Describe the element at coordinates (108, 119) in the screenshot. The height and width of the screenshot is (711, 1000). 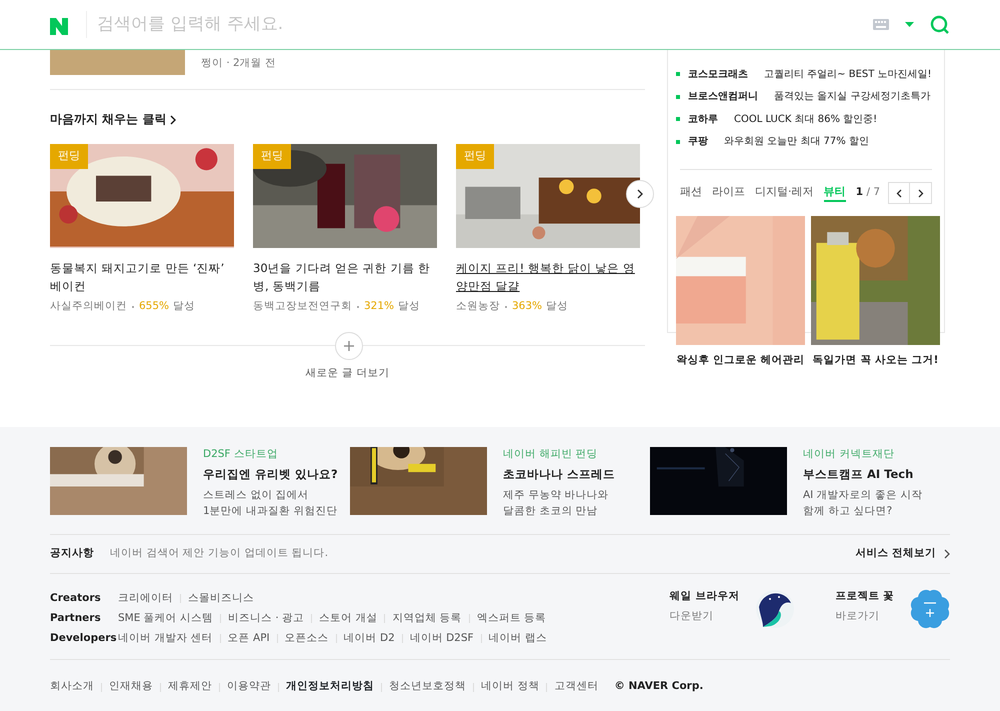
I see `section-title: 마음까지 채우는 클릭` at that location.